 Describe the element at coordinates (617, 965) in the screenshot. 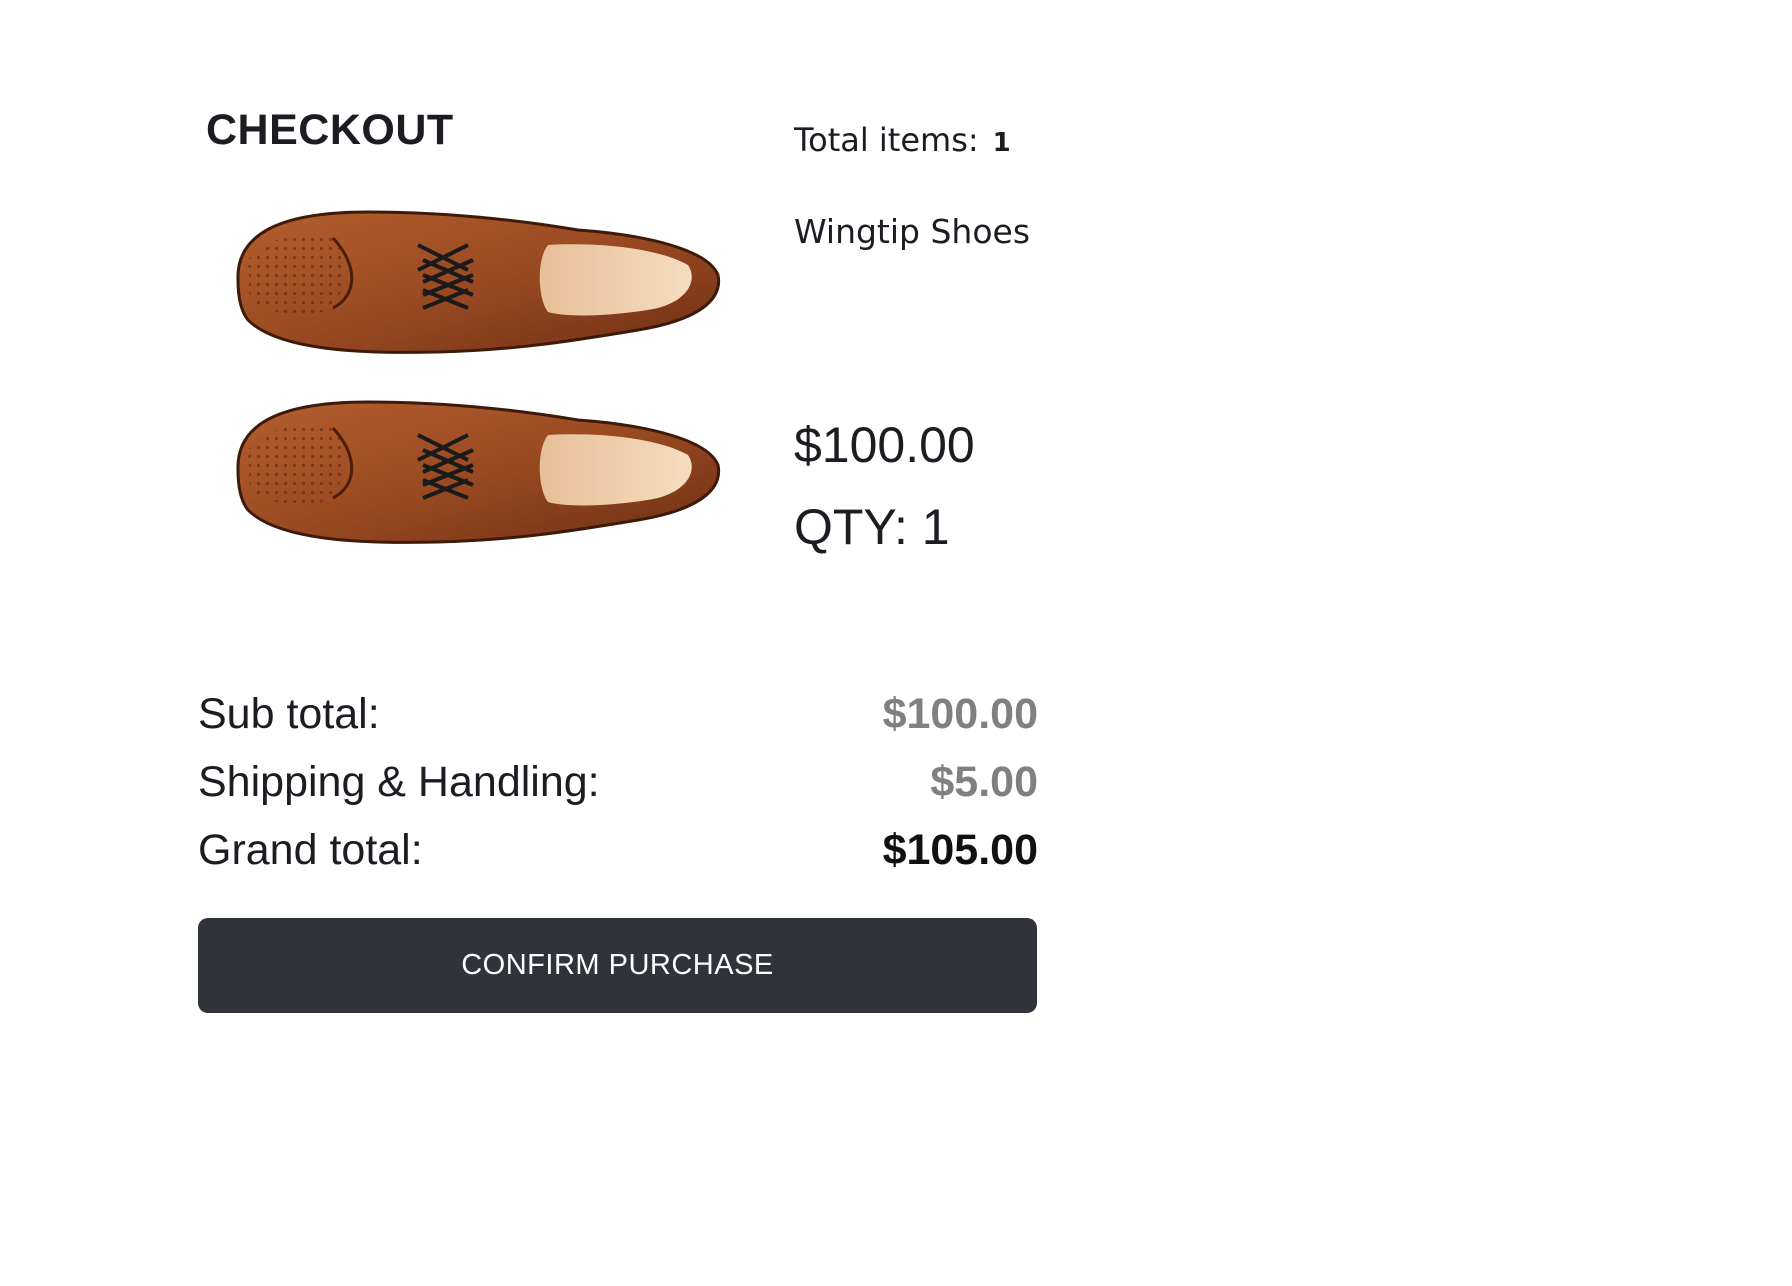

I see `confirm-purchase-button: CONFIRM PURCHASE` at that location.